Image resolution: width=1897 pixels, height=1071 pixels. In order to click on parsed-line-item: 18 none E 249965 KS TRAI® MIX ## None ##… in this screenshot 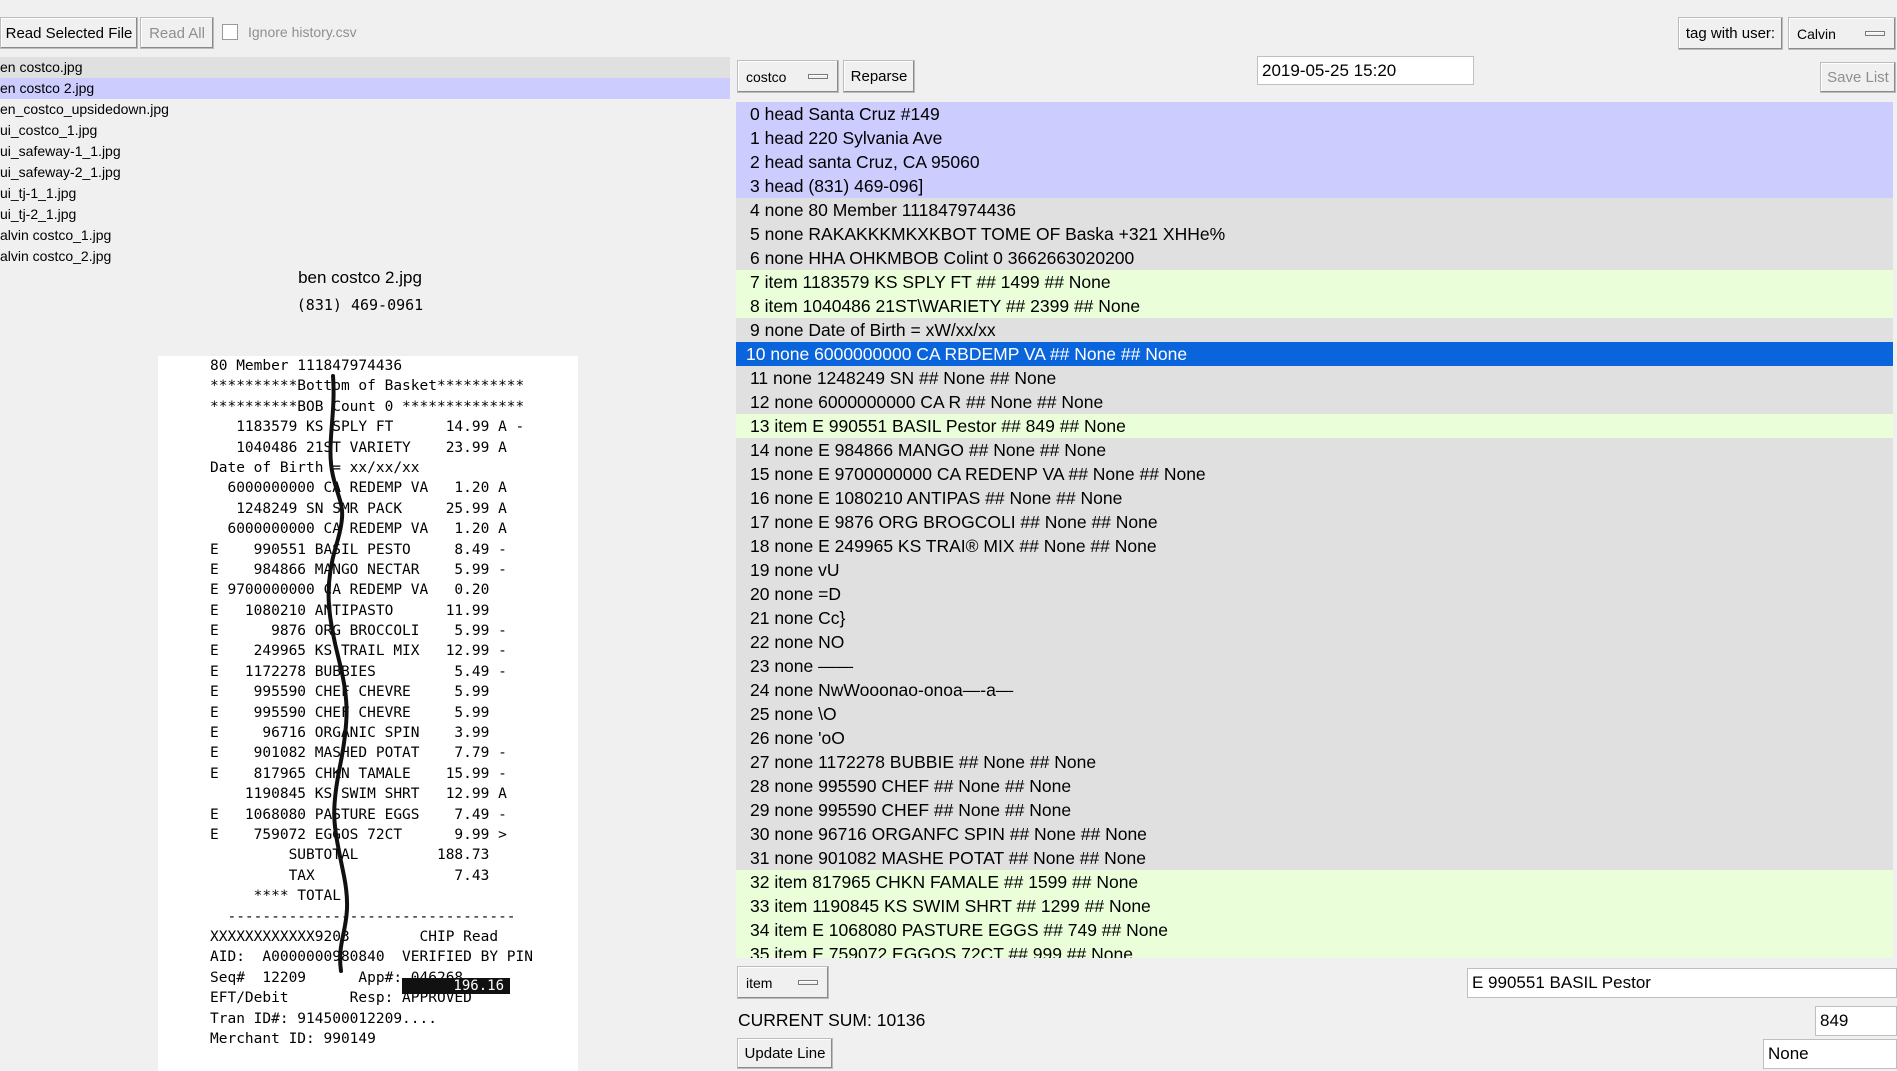, I will do `click(1314, 546)`.